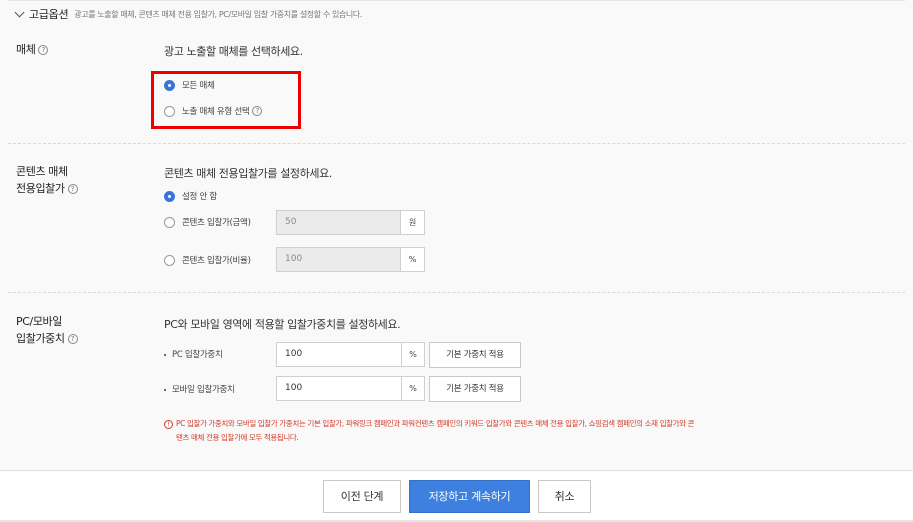 The height and width of the screenshot is (522, 913). What do you see at coordinates (19, 12) in the screenshot?
I see `chevron-down-icon` at bounding box center [19, 12].